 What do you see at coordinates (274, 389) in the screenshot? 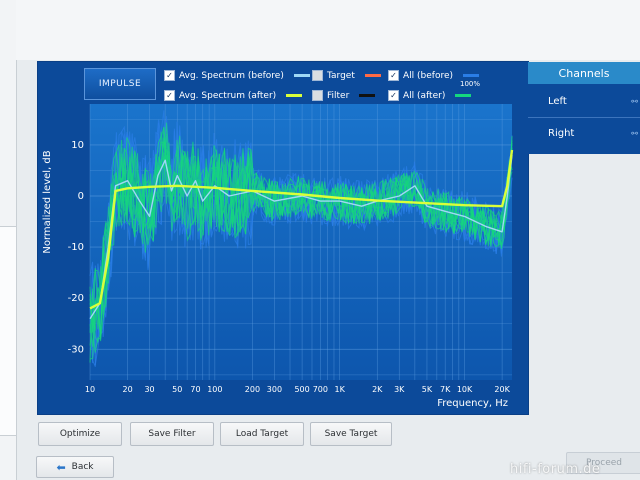
I see `x-tick-label: 300` at bounding box center [274, 389].